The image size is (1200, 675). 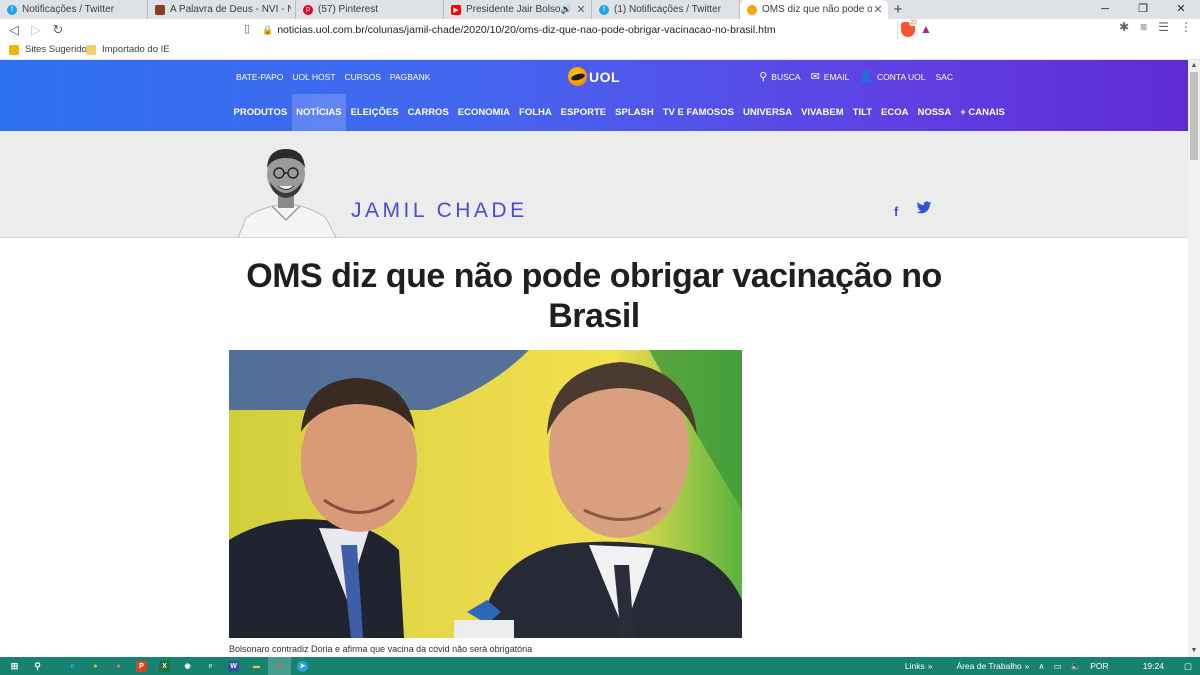 I want to click on excel-icon: X, so click(x=164, y=666).